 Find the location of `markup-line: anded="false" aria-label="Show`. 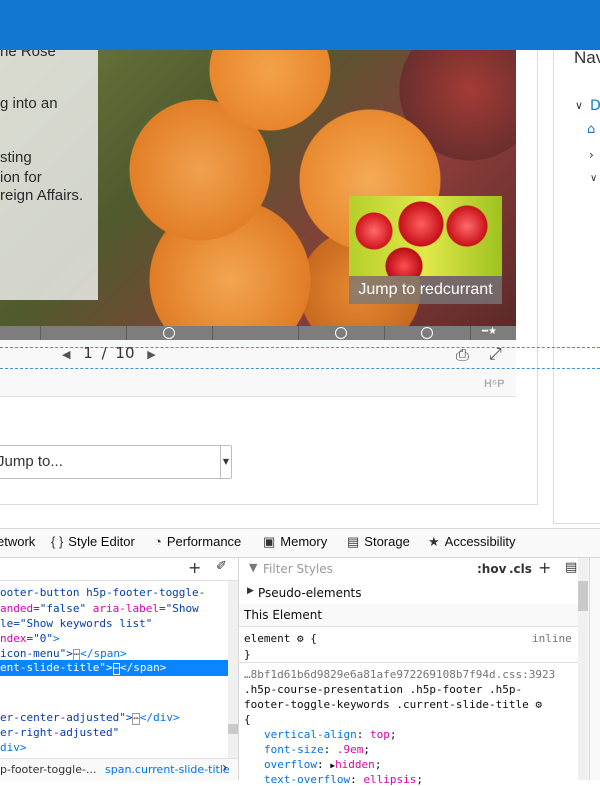

markup-line: anded="false" aria-label="Show is located at coordinates (99, 608).